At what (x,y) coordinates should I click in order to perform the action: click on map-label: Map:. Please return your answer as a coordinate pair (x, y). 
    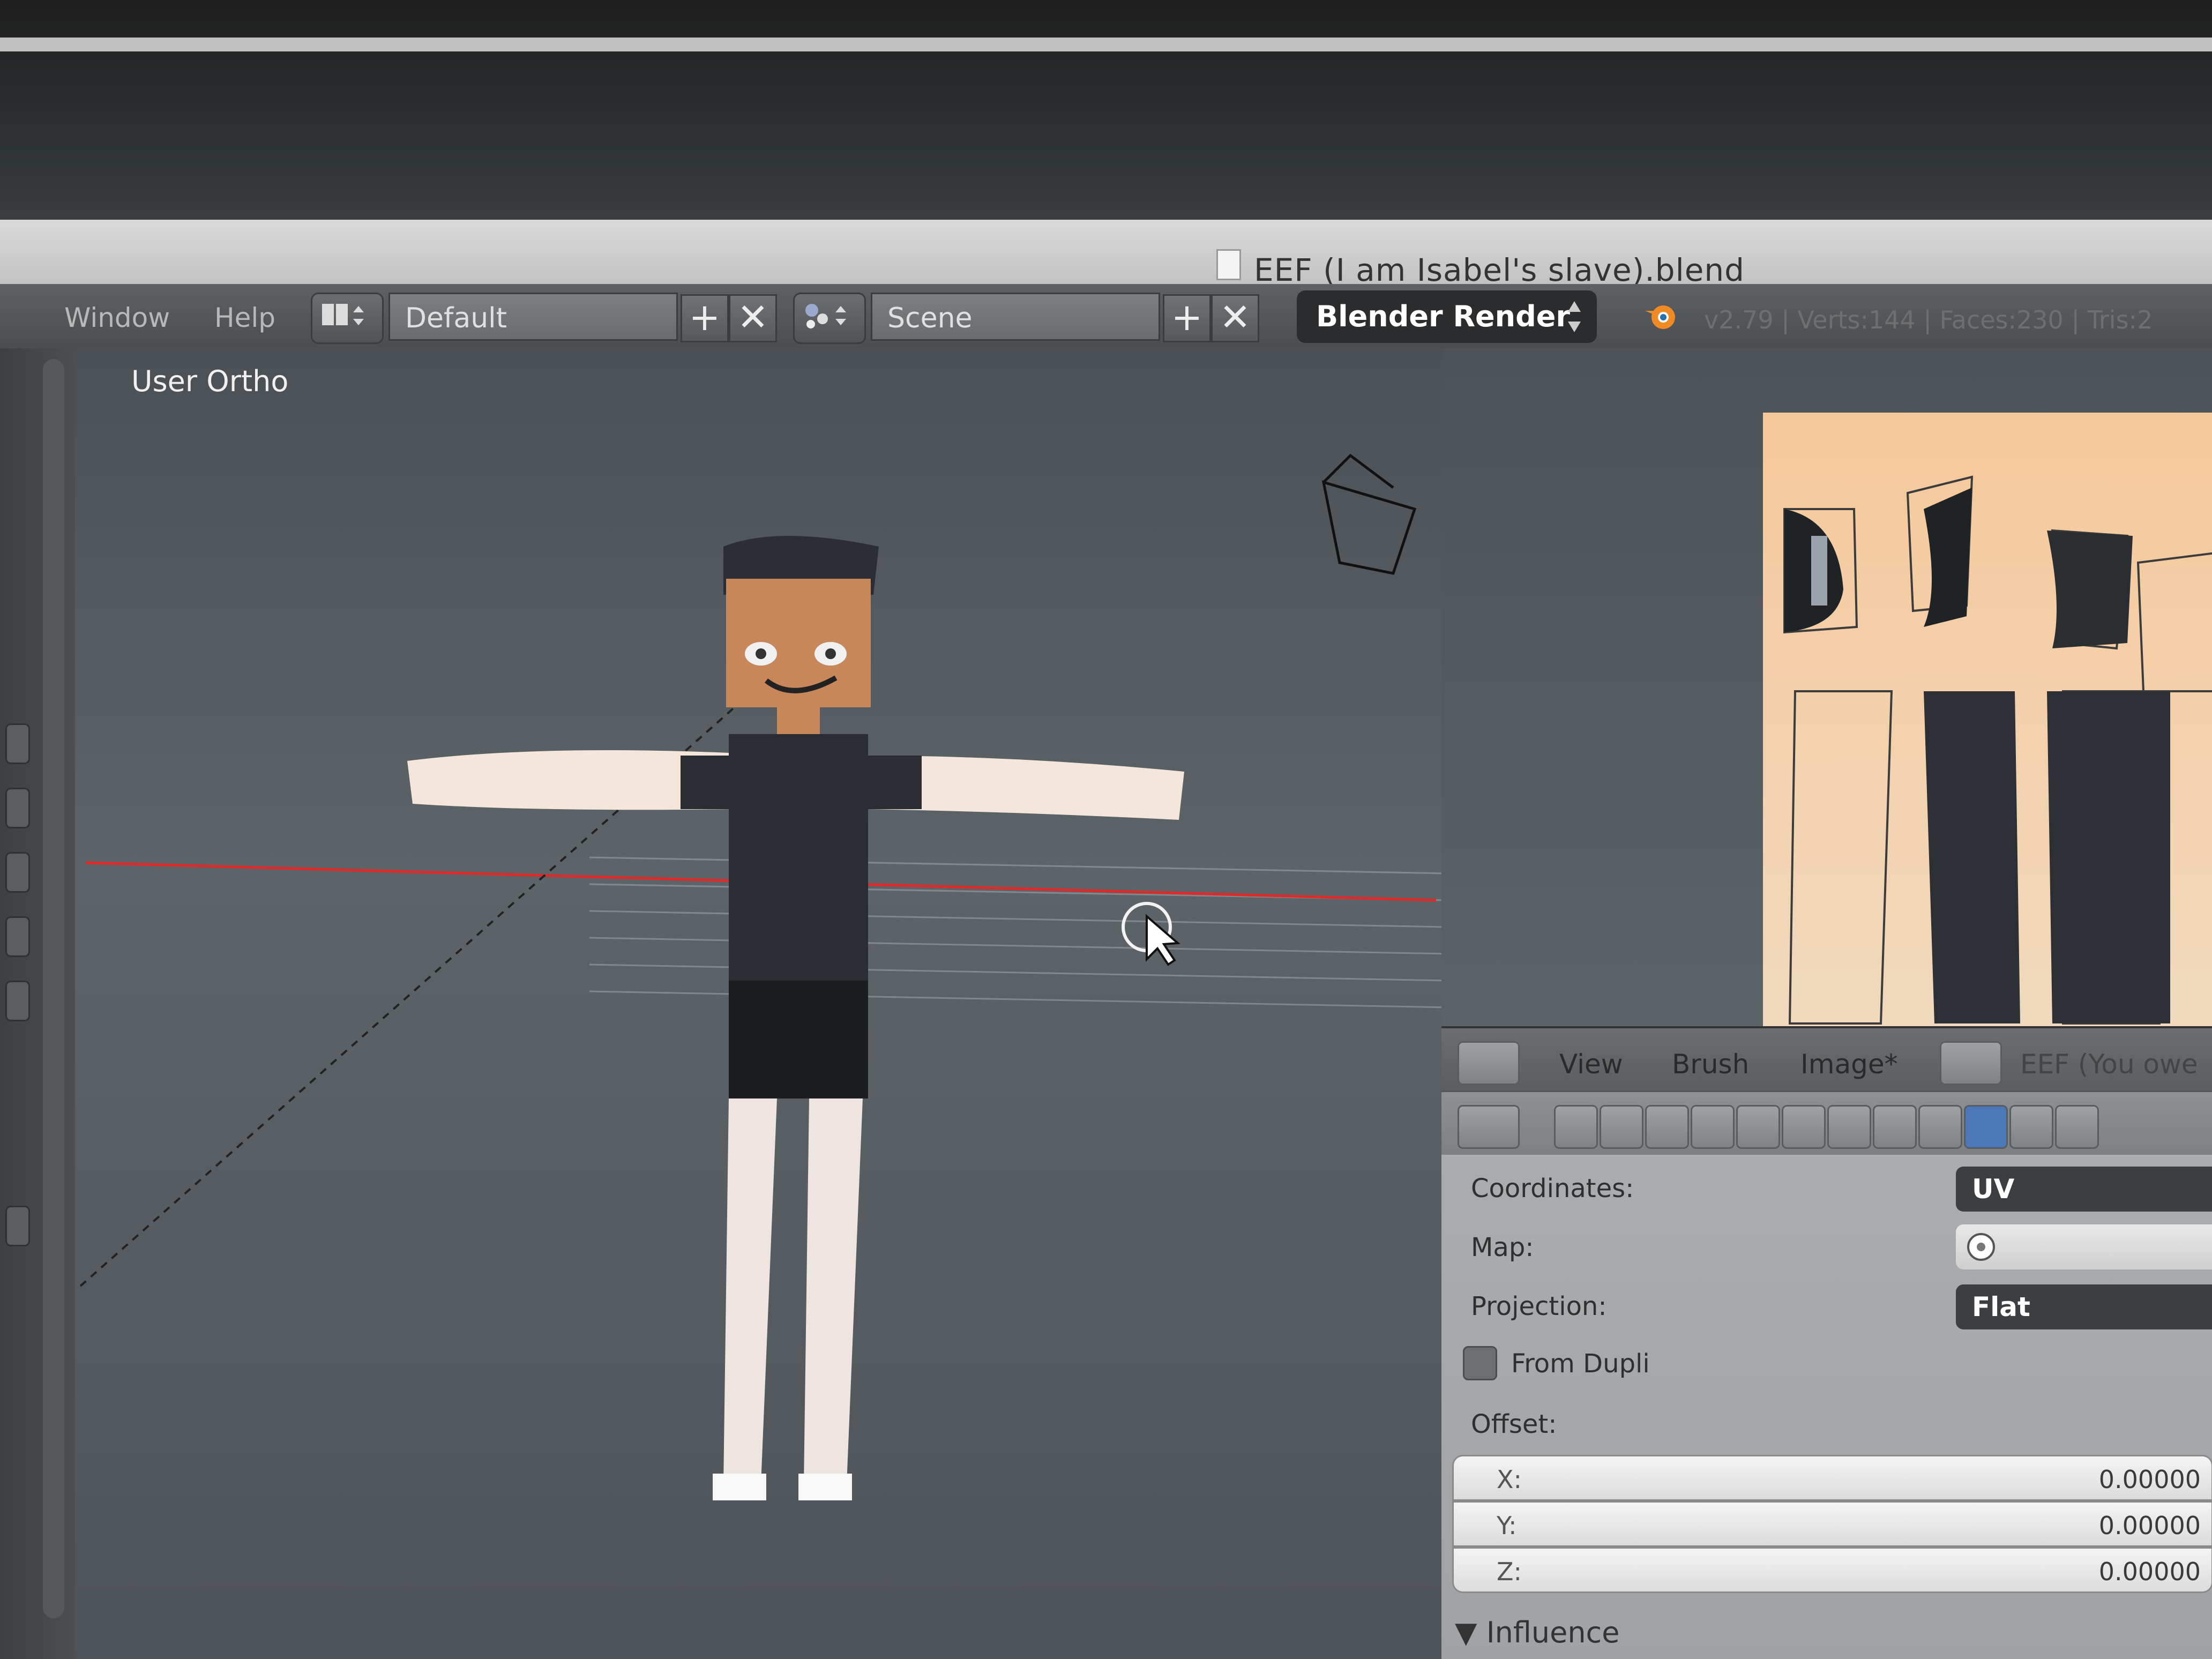
    Looking at the image, I should click on (1502, 1247).